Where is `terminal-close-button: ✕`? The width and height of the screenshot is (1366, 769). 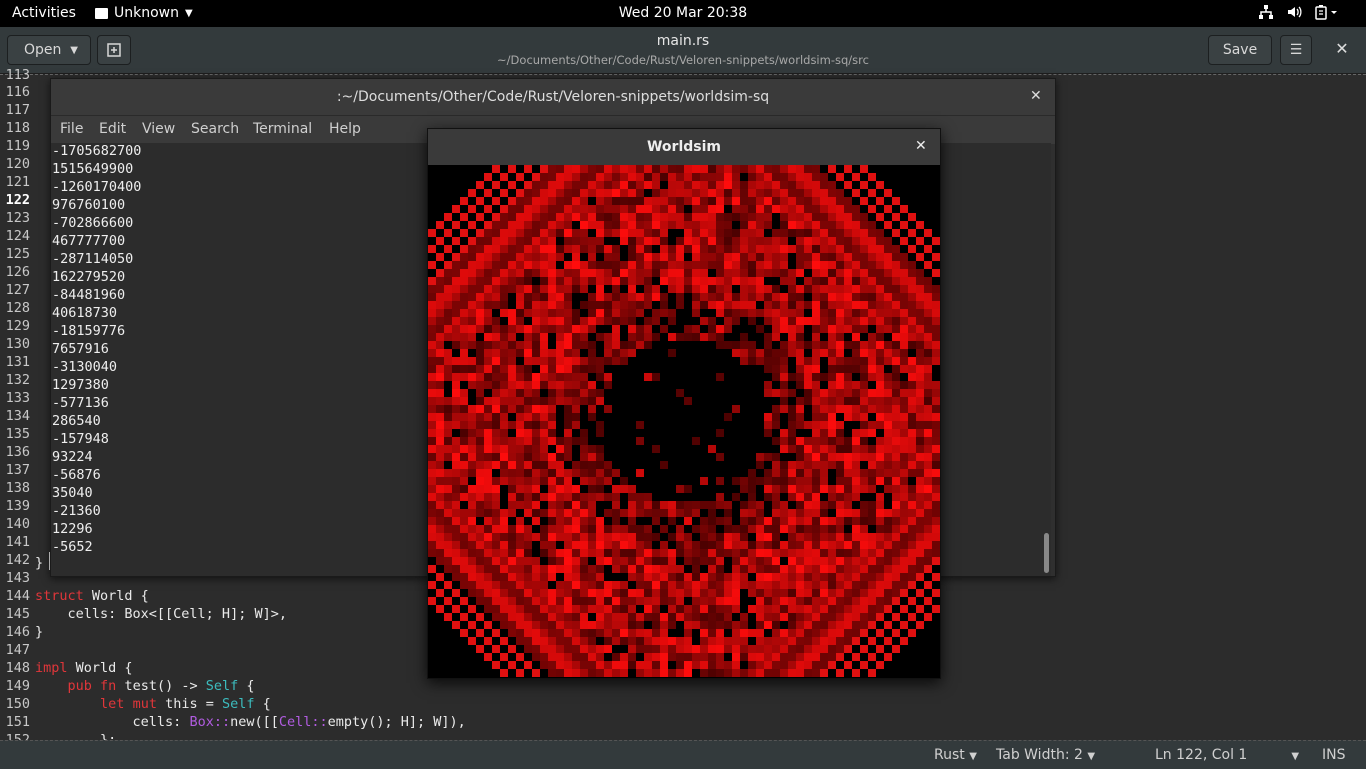 terminal-close-button: ✕ is located at coordinates (1036, 96).